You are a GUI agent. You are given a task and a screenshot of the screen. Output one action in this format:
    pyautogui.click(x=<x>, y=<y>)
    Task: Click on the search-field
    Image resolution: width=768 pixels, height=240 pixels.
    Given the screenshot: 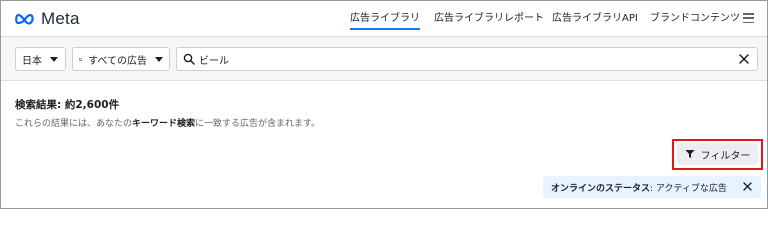 What is the action you would take?
    pyautogui.click(x=467, y=59)
    